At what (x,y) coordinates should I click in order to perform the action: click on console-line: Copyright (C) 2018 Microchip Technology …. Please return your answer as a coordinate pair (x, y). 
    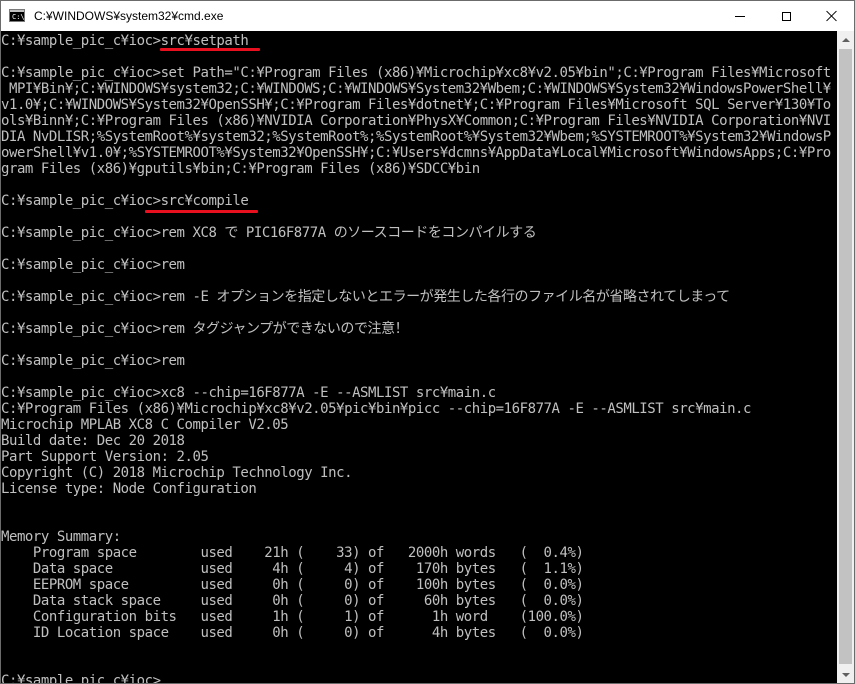
    Looking at the image, I should click on (177, 473).